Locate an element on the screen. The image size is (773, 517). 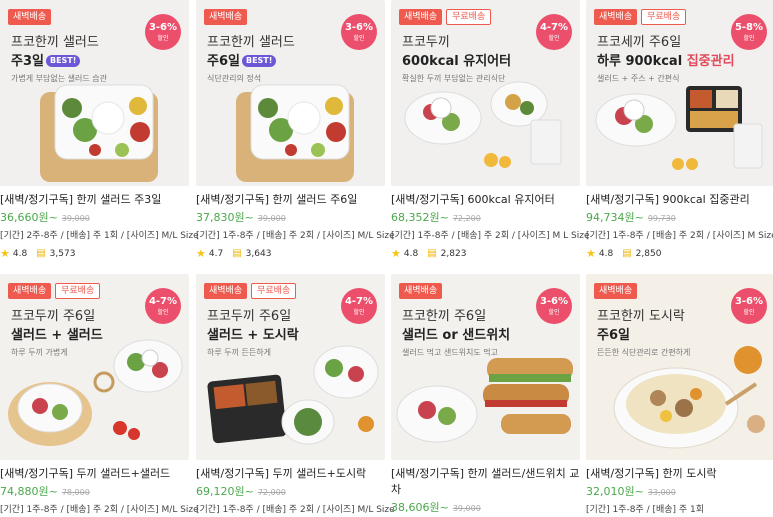
promo-copy: 프코세끼 주6일 하루 900kcal 집중관리 샐러드 + 주스 + 간편식 is located at coordinates (666, 59).